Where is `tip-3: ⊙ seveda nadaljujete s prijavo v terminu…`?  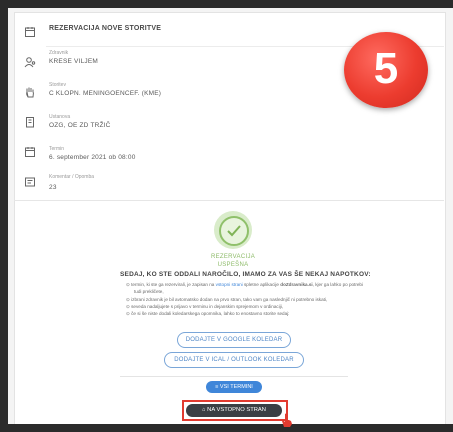
tip-3: ⊙ seveda nadaljujete s prijavo v terminu… is located at coordinates (205, 306).